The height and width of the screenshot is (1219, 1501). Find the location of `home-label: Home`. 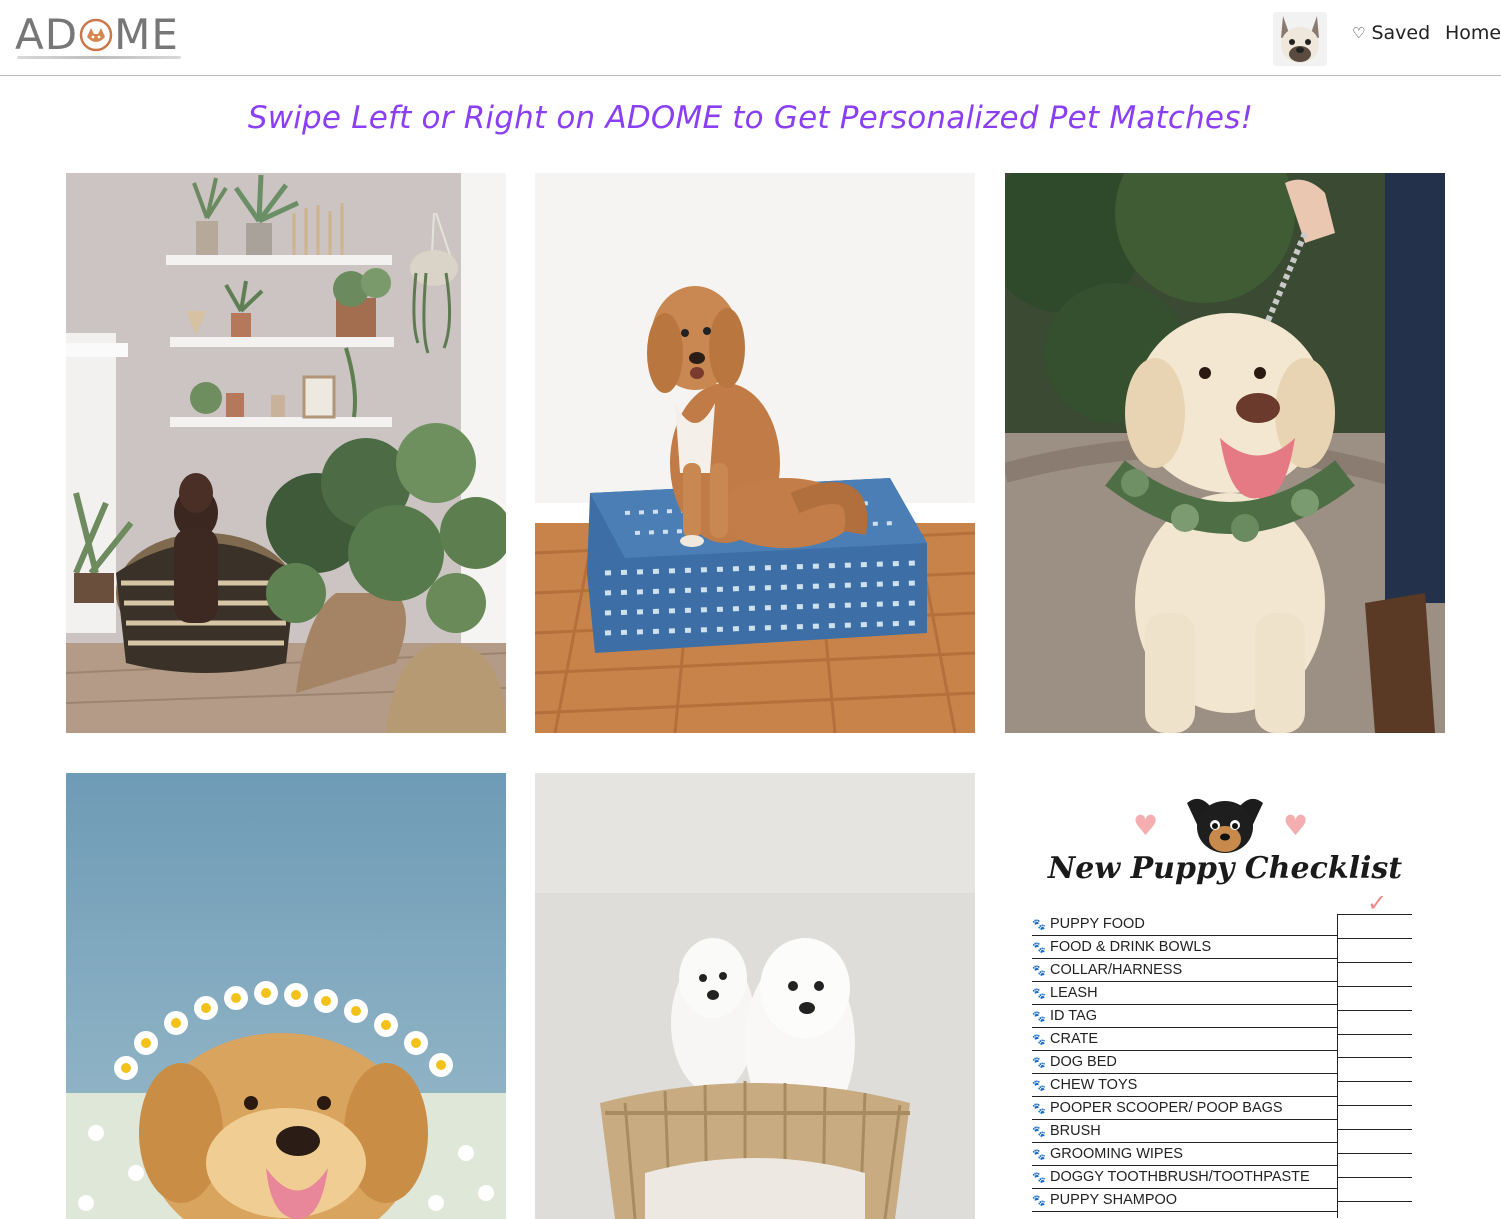

home-label: Home is located at coordinates (1473, 33).